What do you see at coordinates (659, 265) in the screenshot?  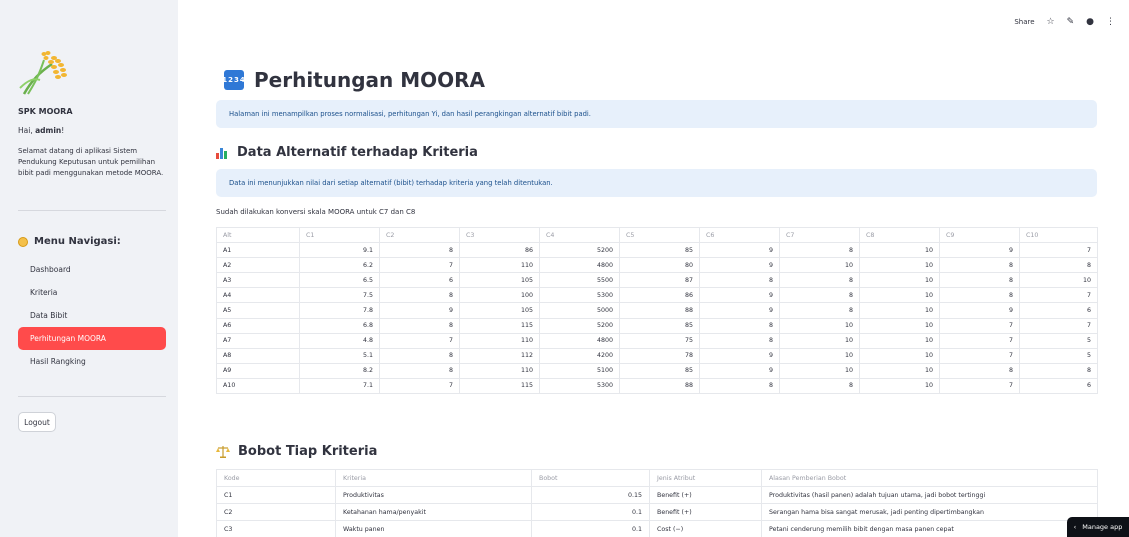 I see `table-cell: 80` at bounding box center [659, 265].